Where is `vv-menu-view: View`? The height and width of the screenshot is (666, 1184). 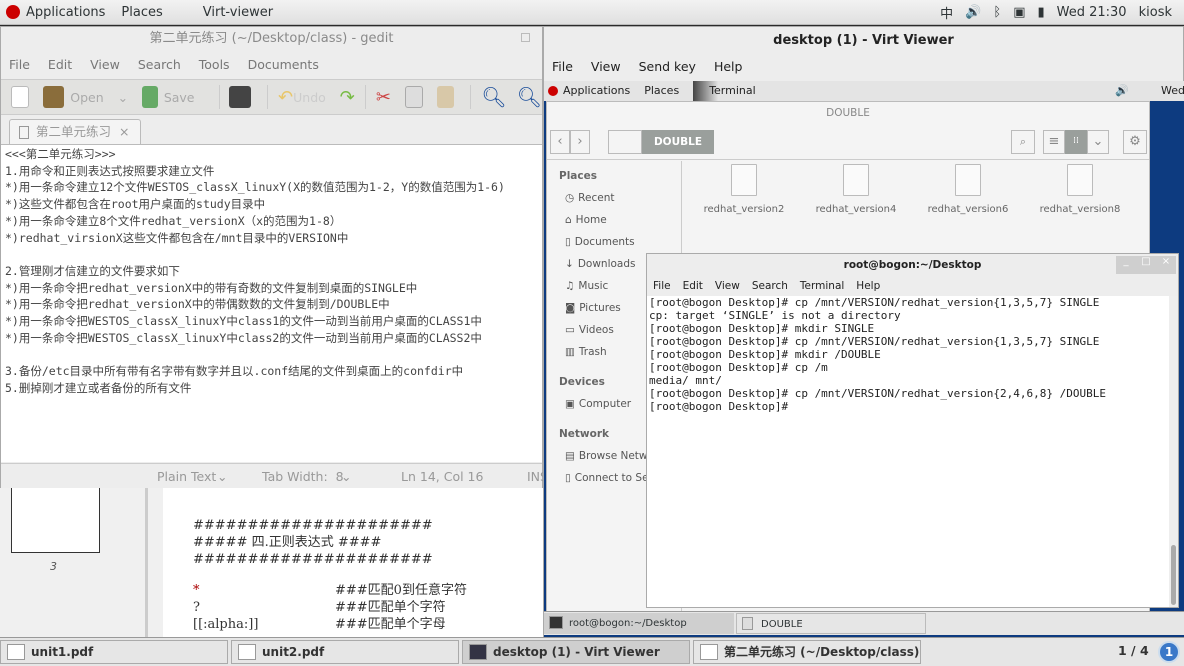 vv-menu-view: View is located at coordinates (606, 67).